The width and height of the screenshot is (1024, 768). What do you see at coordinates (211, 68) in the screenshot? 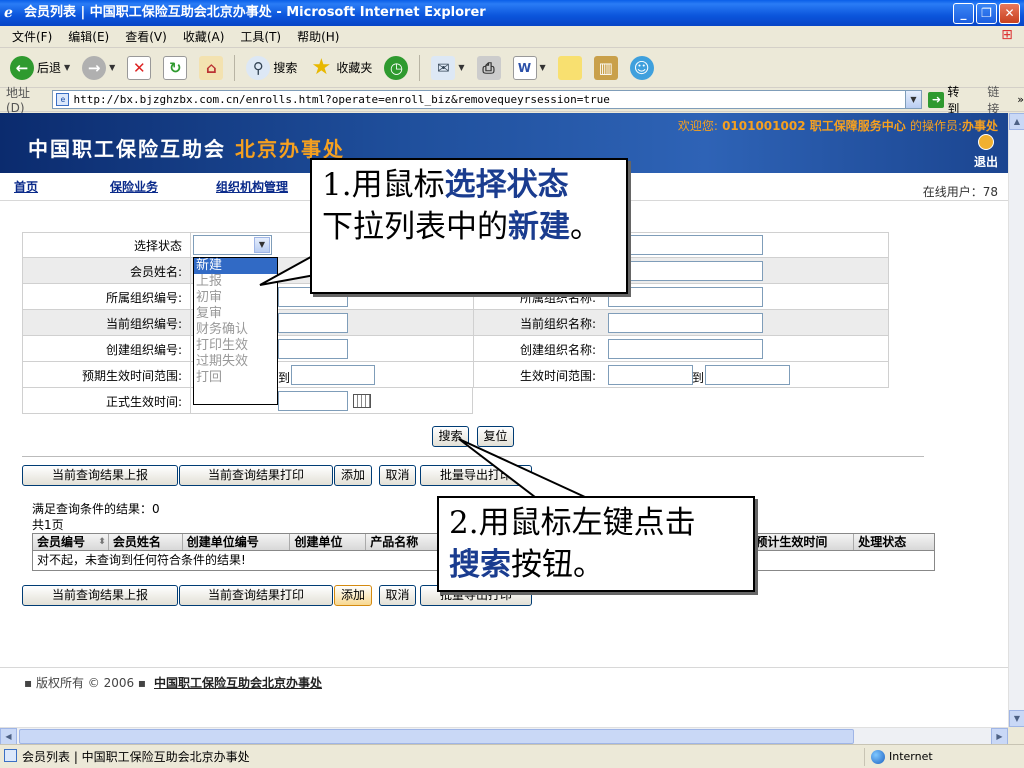
I see `home-button: ⌂` at bounding box center [211, 68].